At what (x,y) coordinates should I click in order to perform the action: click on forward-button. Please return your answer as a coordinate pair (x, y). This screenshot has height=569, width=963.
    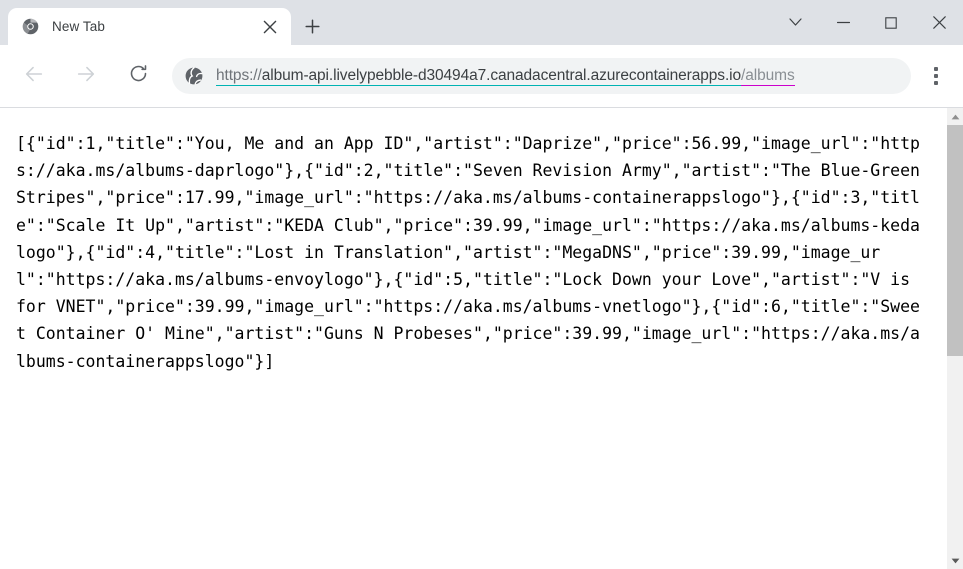
    Looking at the image, I should click on (86, 76).